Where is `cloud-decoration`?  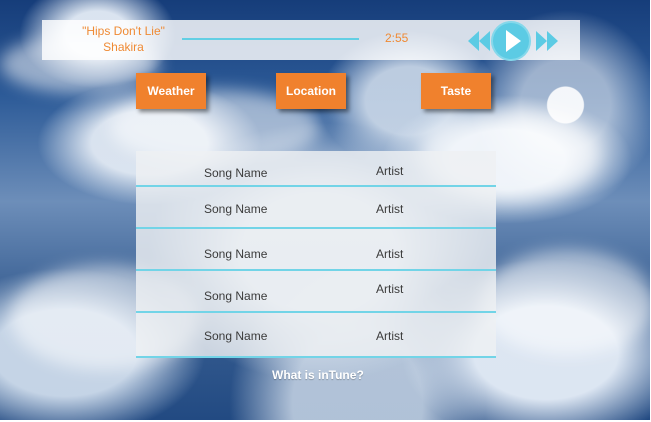 cloud-decoration is located at coordinates (565, 302).